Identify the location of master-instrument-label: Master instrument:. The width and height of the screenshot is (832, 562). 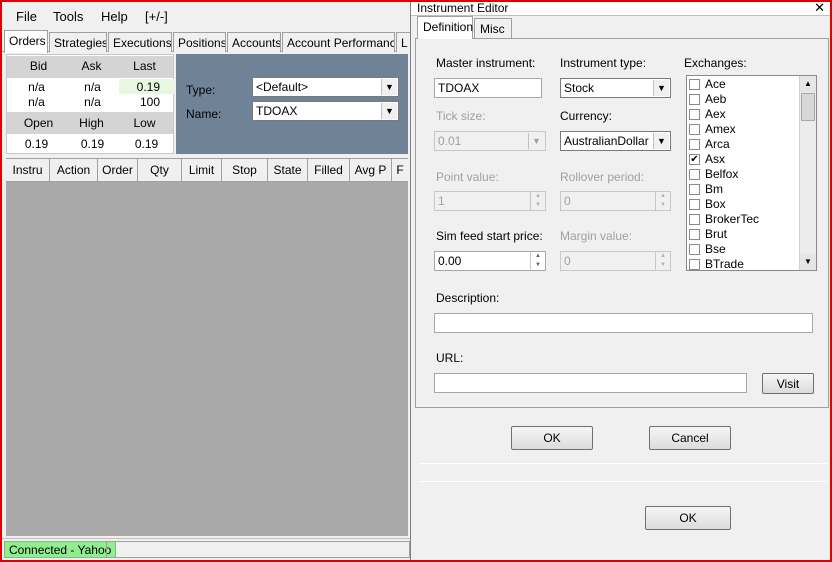
(486, 63).